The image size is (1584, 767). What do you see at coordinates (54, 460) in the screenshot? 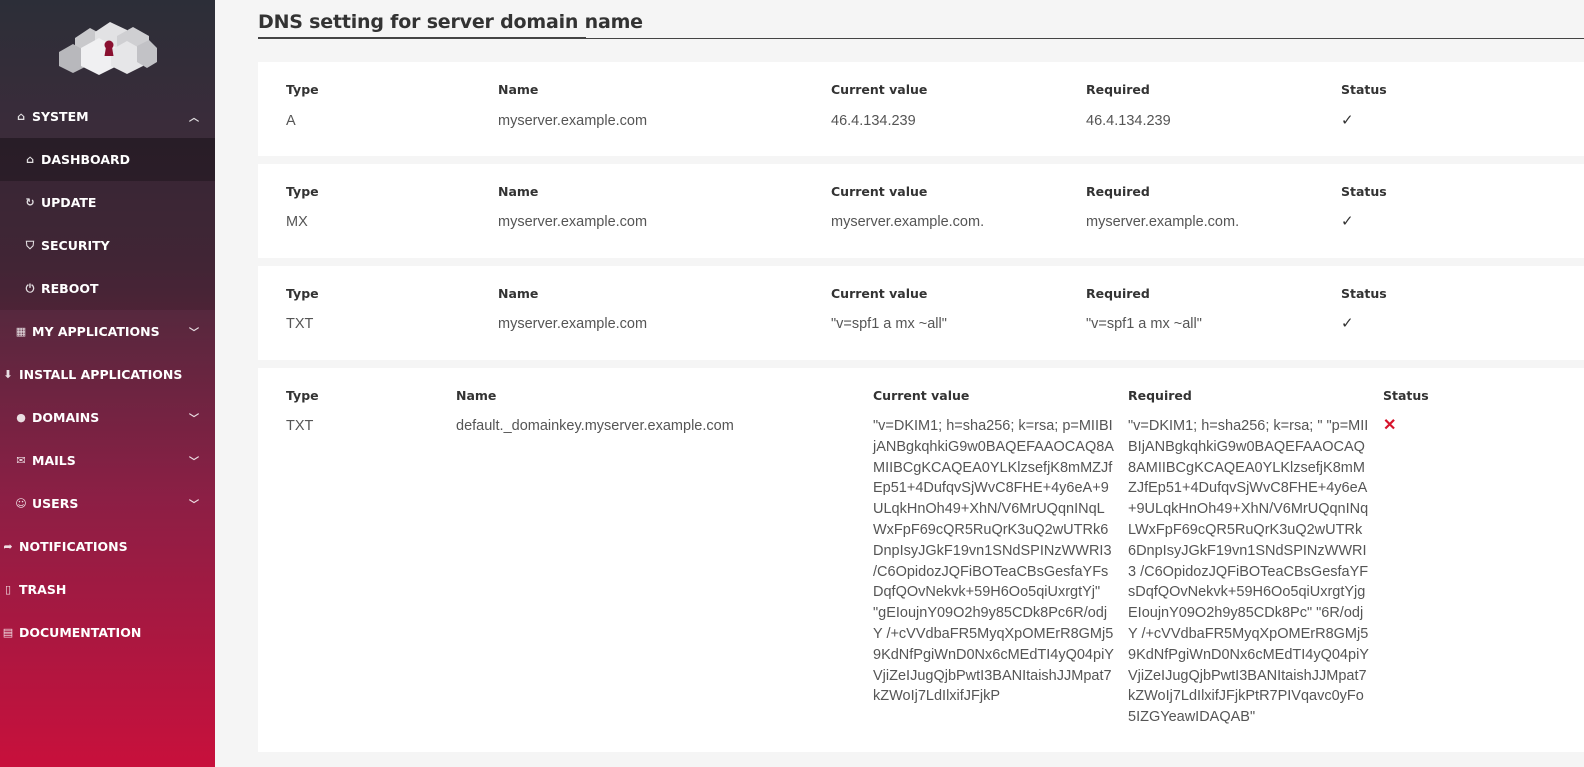
I see `sidebar-item-label: MAILS` at bounding box center [54, 460].